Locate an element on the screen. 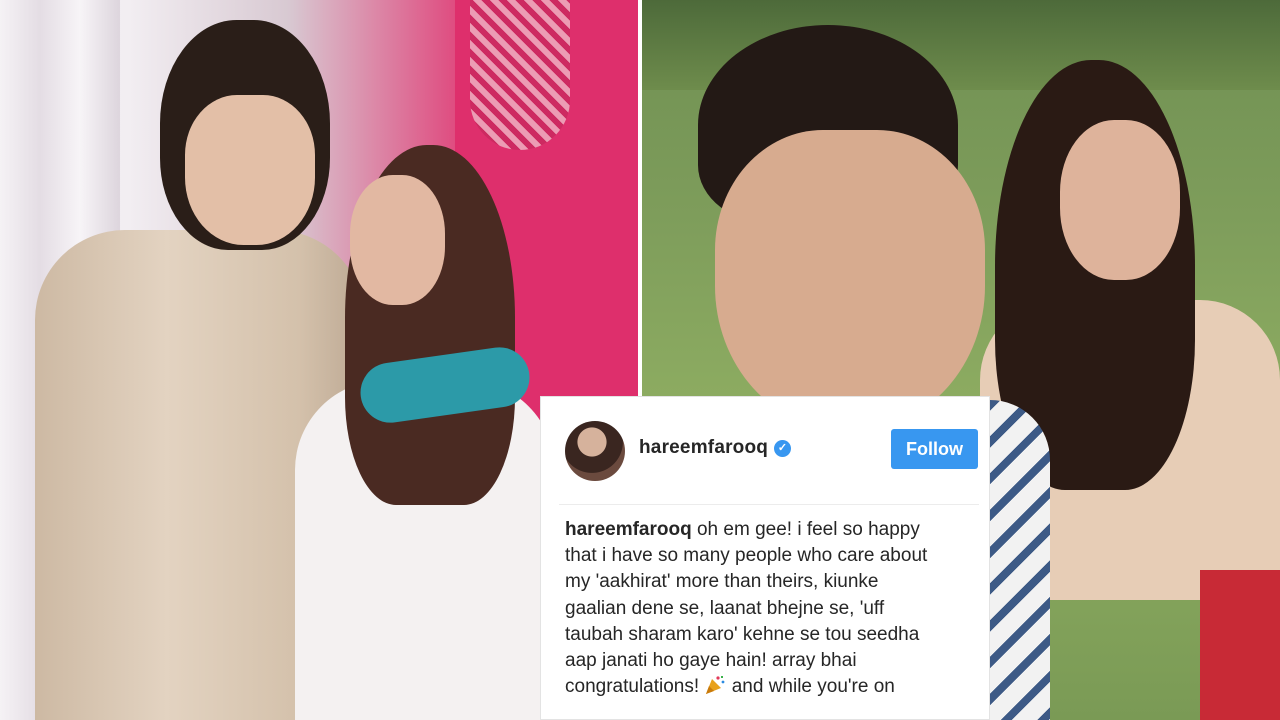  caption-line: my 'aakhirat' more than theirs, kiunke is located at coordinates (722, 582).